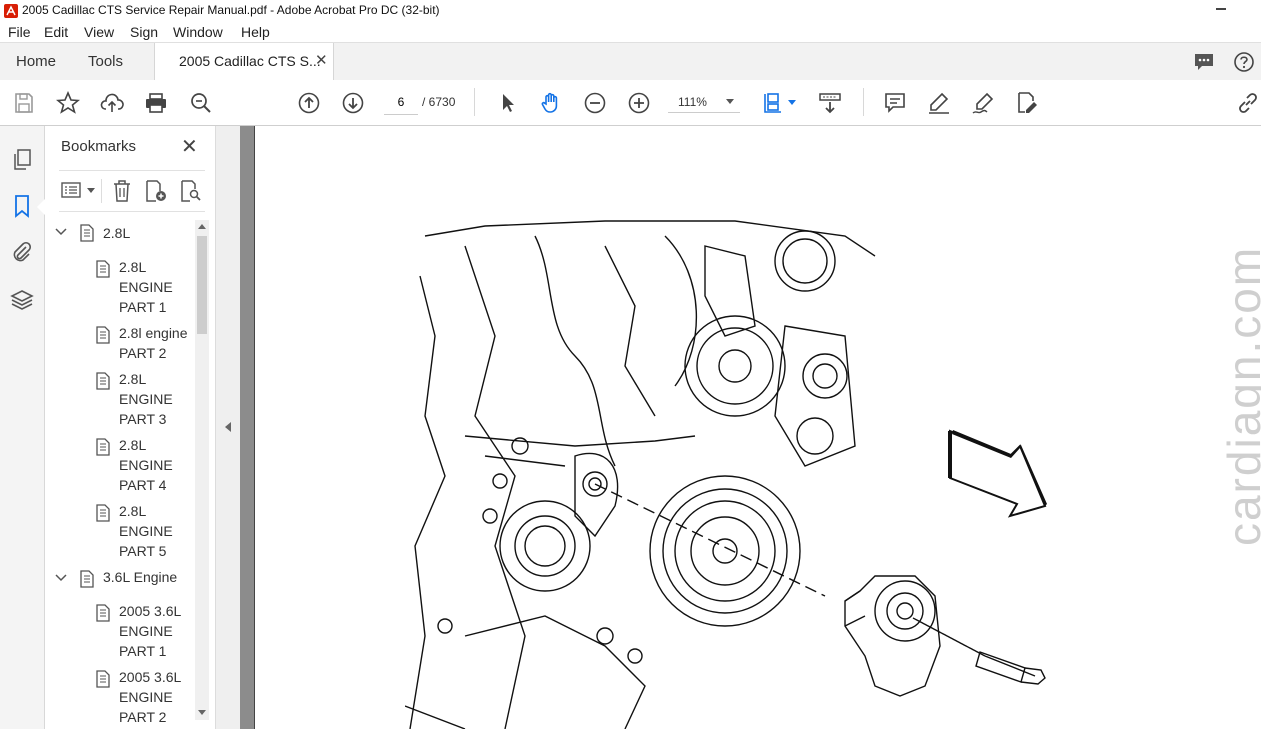 The image size is (1261, 729). What do you see at coordinates (191, 191) in the screenshot?
I see `find-bookmark-icon` at bounding box center [191, 191].